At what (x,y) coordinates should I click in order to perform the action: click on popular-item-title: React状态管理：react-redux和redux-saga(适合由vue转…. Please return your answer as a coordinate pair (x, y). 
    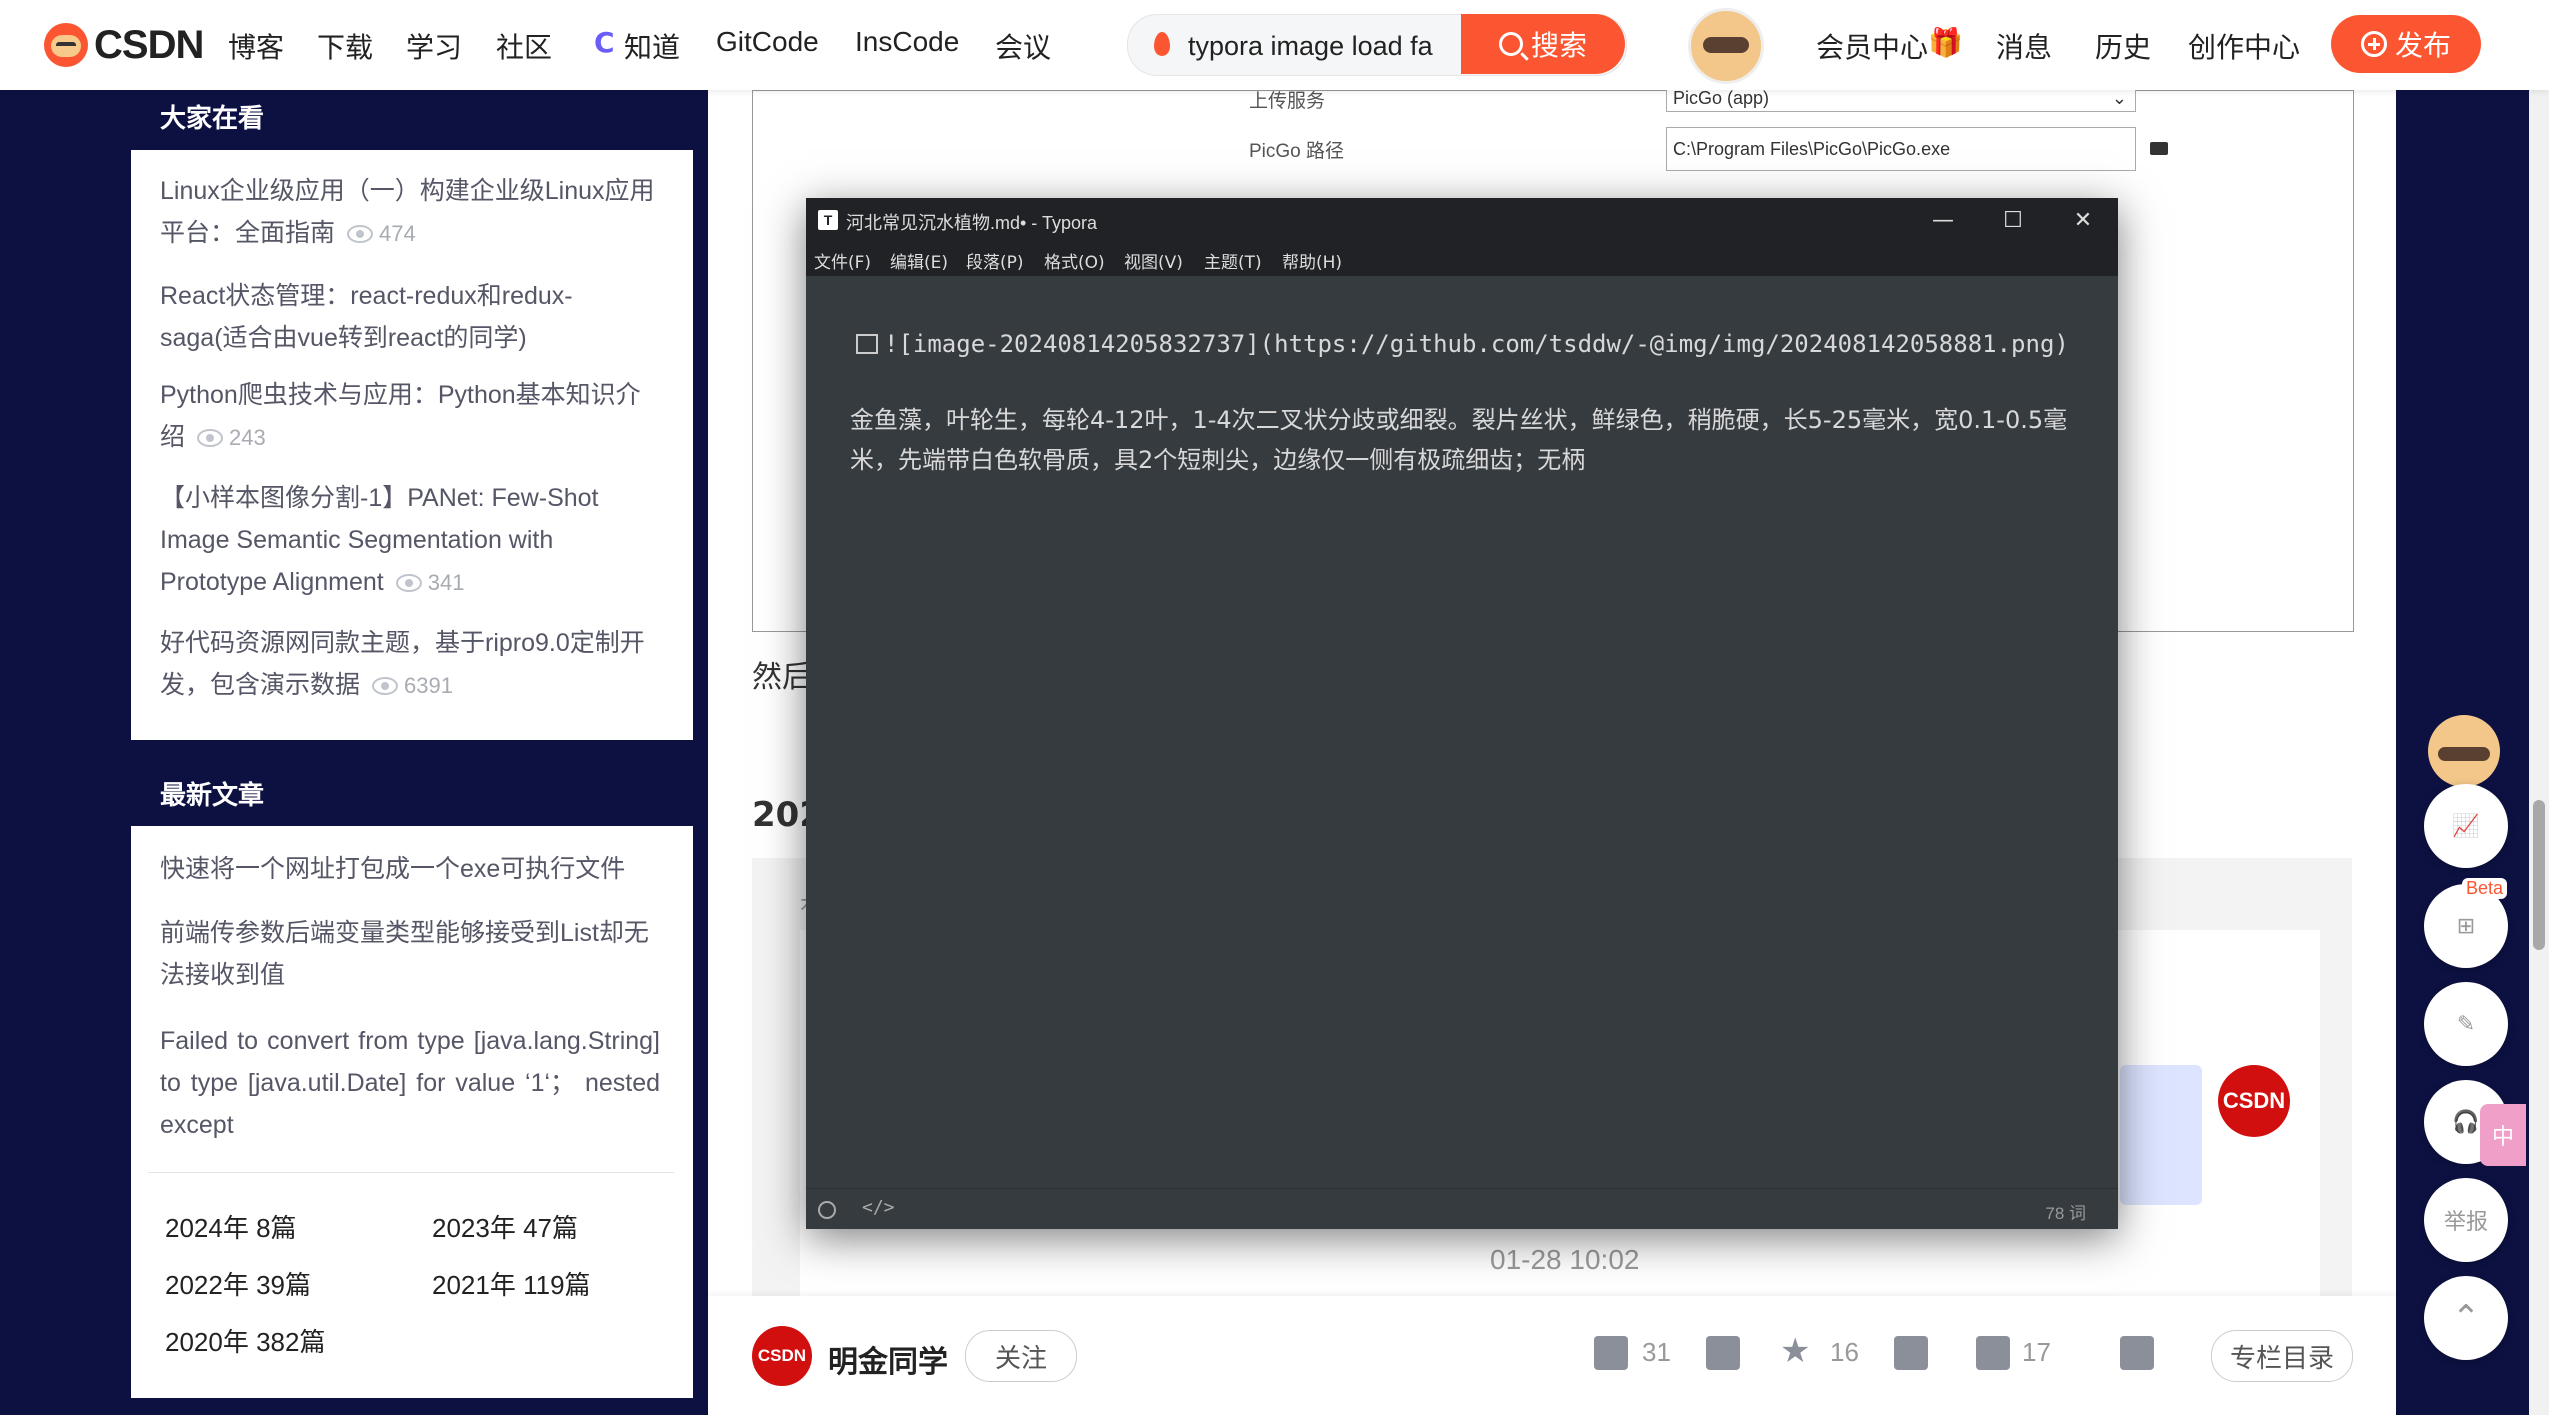
    Looking at the image, I should click on (366, 317).